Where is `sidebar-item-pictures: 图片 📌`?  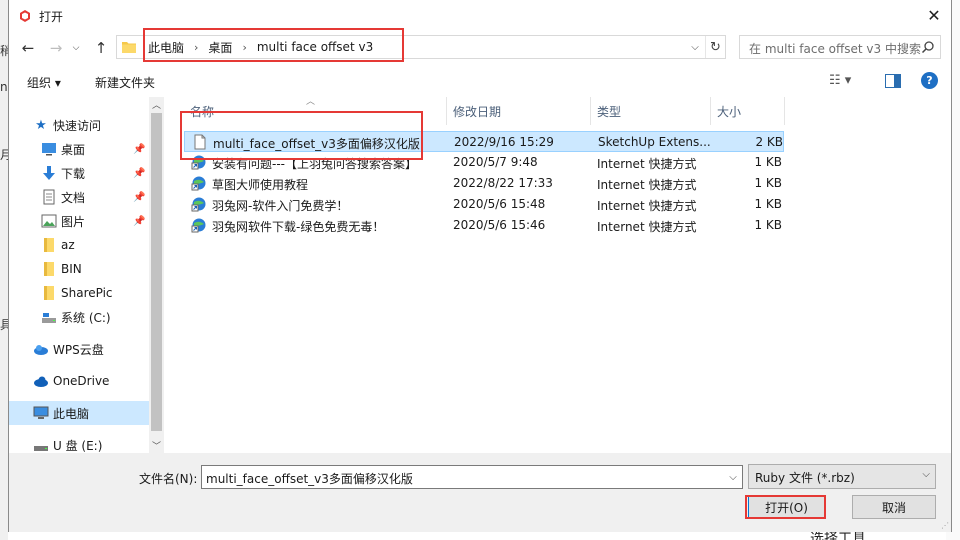
sidebar-item-pictures: 图片 📌 is located at coordinates (79, 221).